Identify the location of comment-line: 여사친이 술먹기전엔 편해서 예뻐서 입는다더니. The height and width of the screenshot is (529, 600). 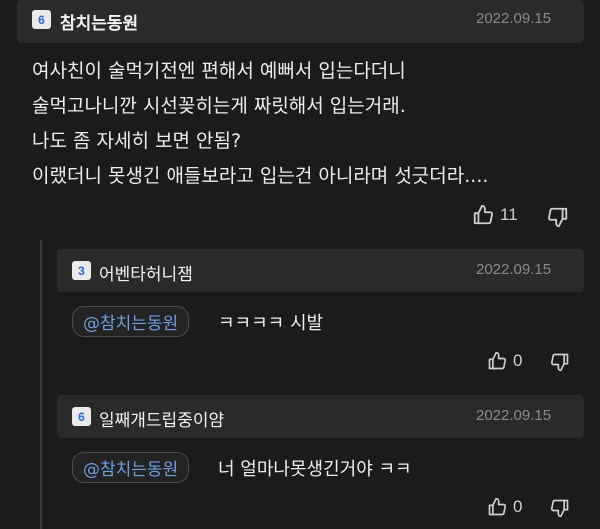
(219, 71).